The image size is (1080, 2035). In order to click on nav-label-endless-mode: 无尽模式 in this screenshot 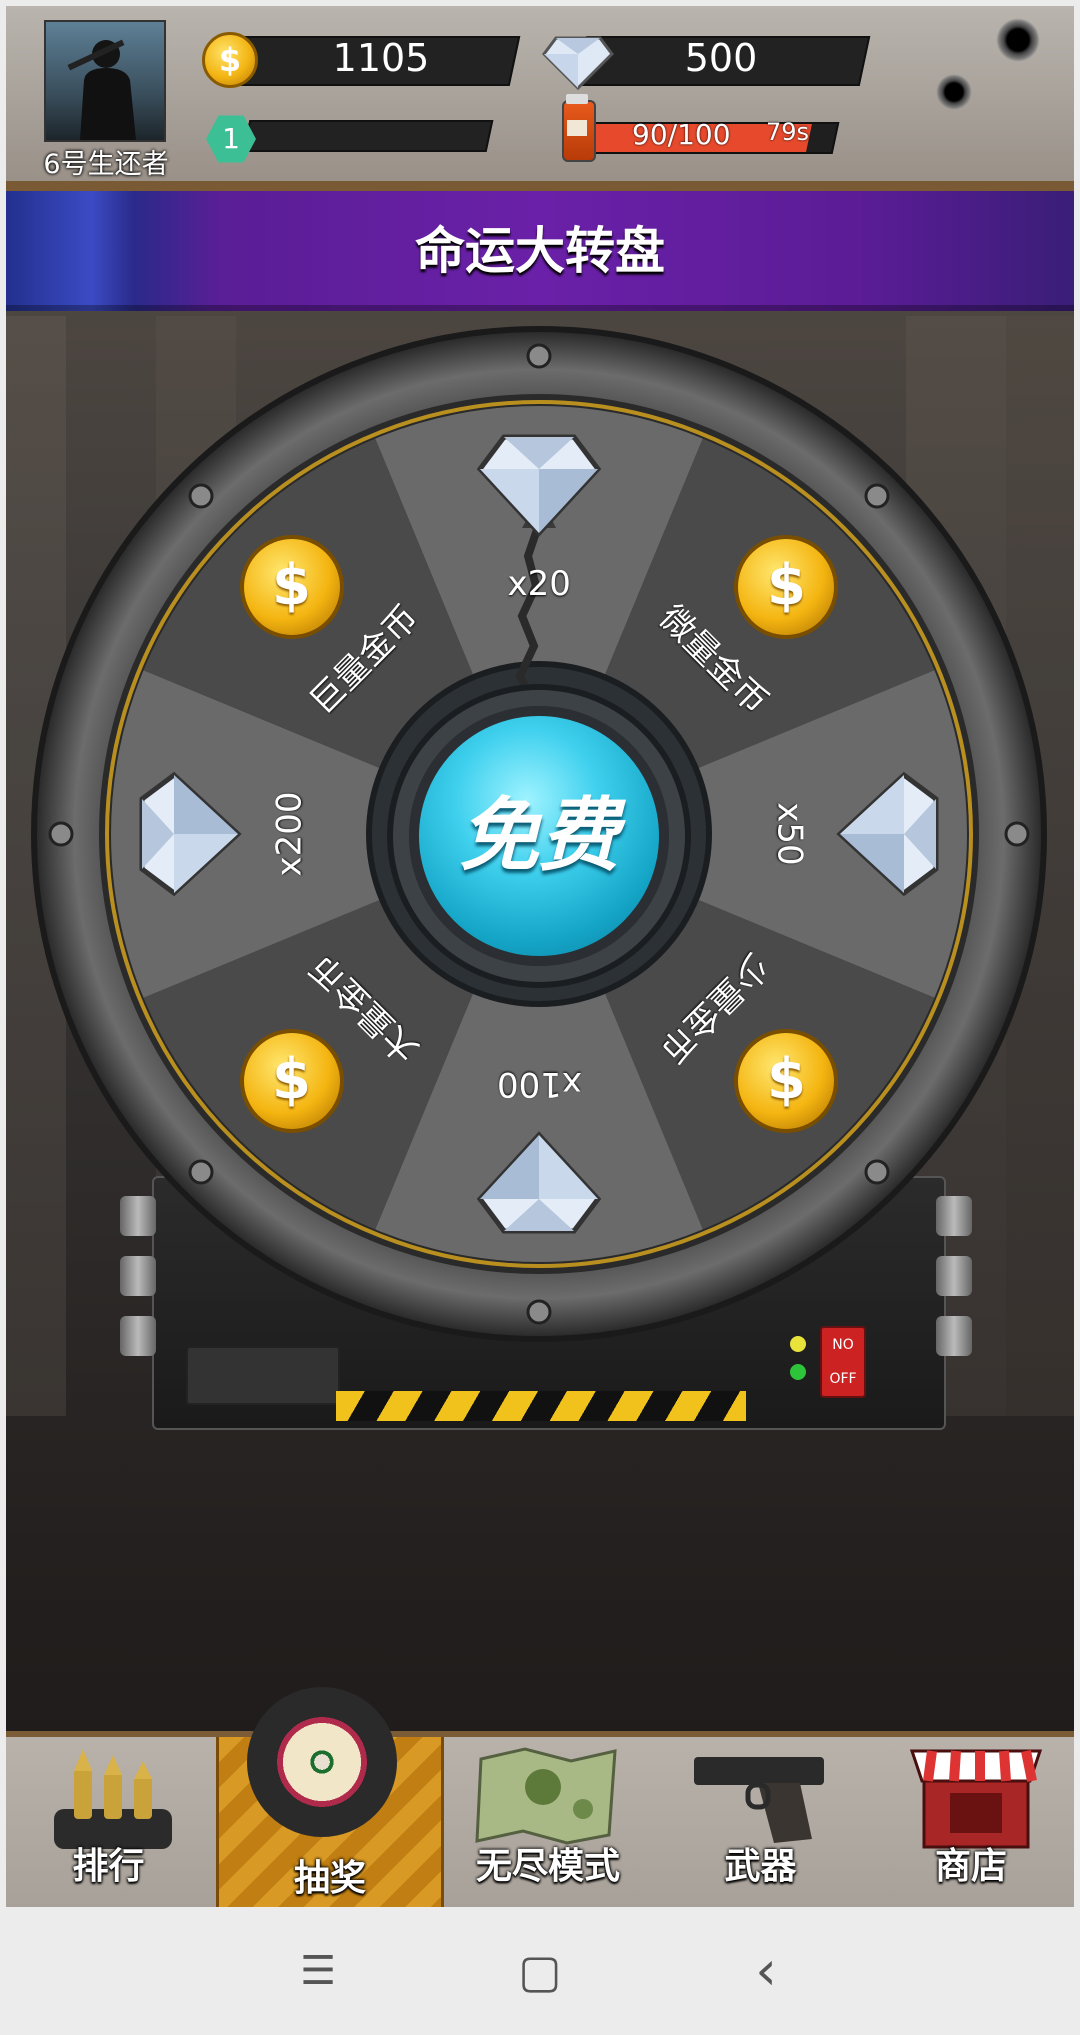, I will do `click(547, 1866)`.